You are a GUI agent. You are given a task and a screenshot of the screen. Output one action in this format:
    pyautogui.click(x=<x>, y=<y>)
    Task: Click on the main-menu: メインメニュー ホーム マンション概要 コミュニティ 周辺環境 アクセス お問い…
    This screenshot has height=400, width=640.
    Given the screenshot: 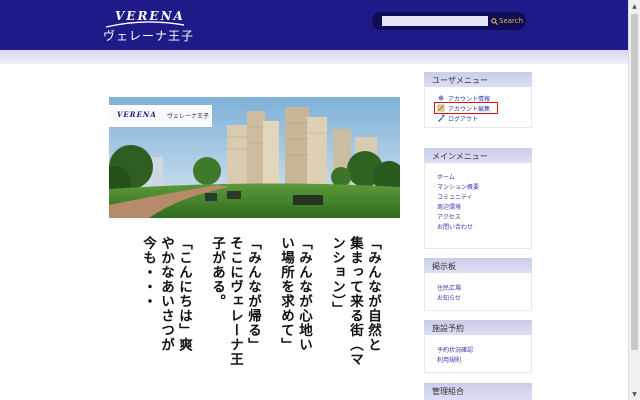 What is the action you would take?
    pyautogui.click(x=478, y=198)
    